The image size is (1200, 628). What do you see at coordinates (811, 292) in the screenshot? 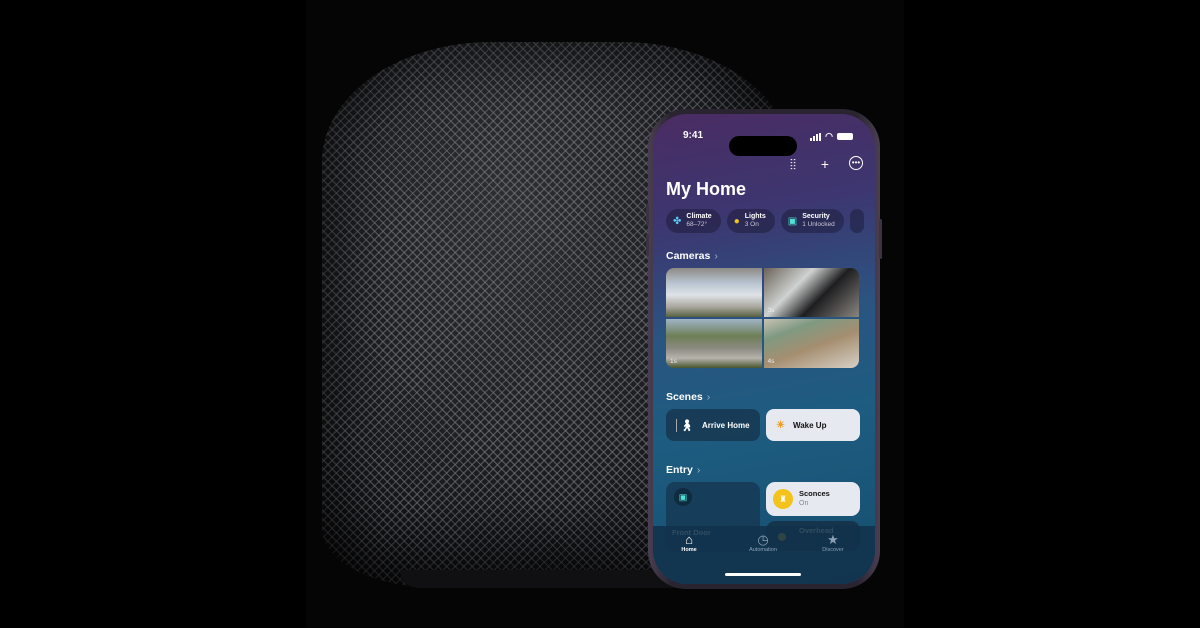
I see `camera-feed: 3s` at bounding box center [811, 292].